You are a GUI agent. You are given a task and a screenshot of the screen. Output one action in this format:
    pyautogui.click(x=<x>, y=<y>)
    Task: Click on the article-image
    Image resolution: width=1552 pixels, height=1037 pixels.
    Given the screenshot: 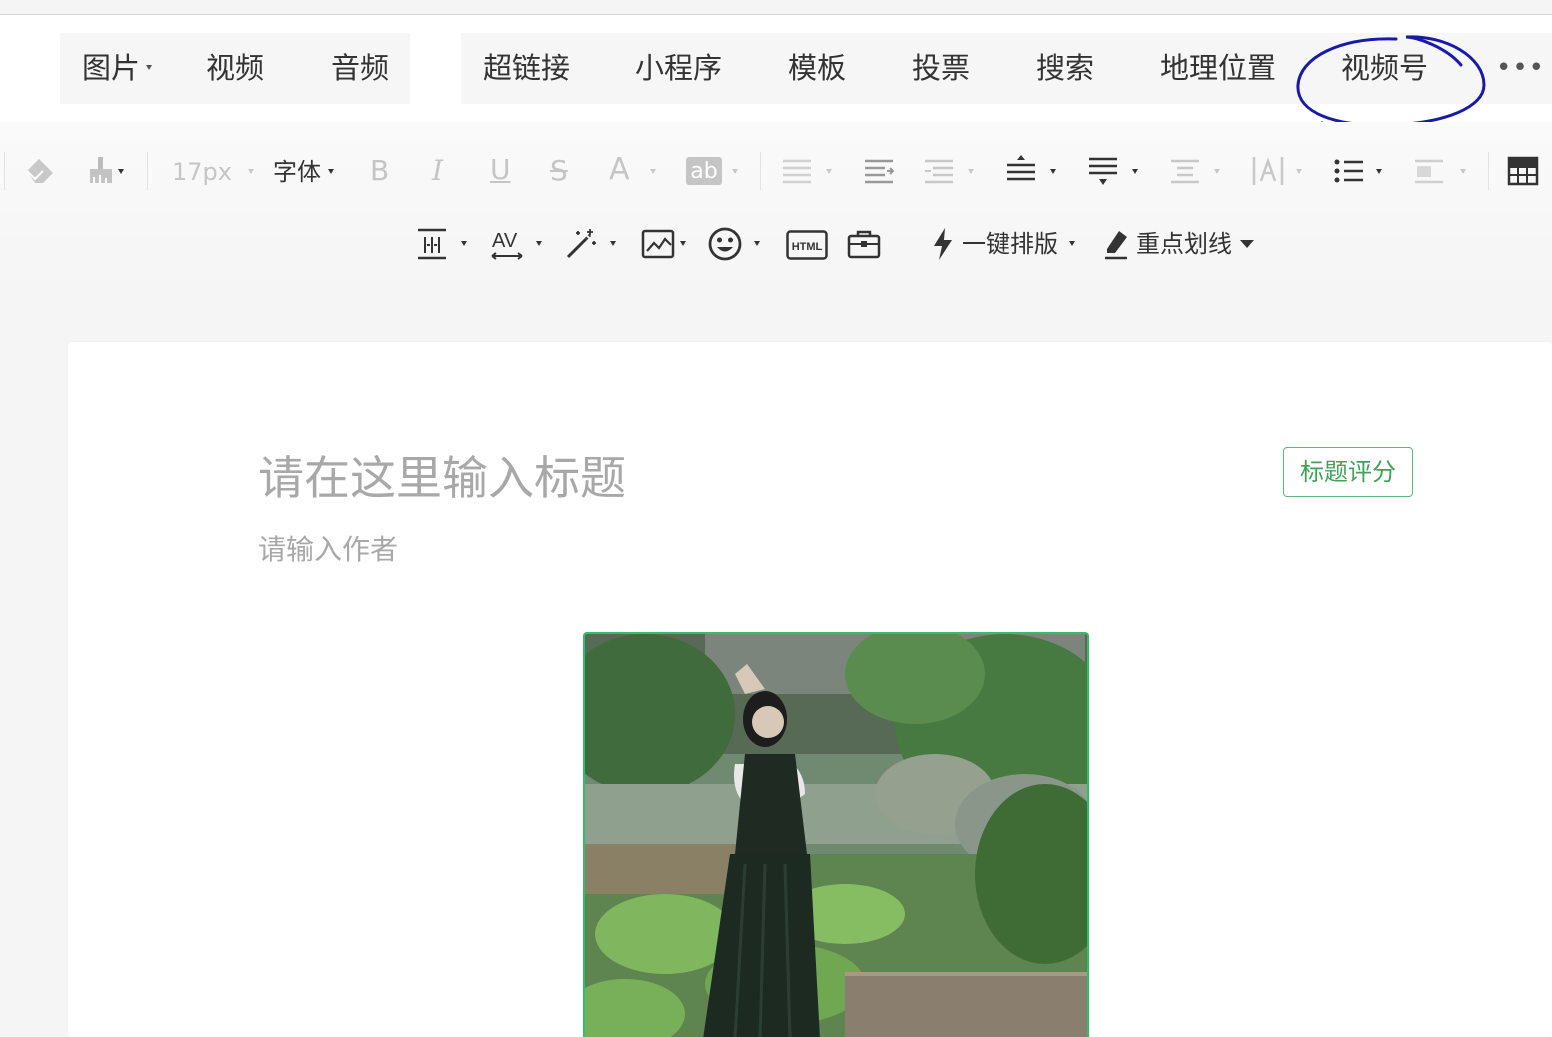 What is the action you would take?
    pyautogui.click(x=836, y=834)
    